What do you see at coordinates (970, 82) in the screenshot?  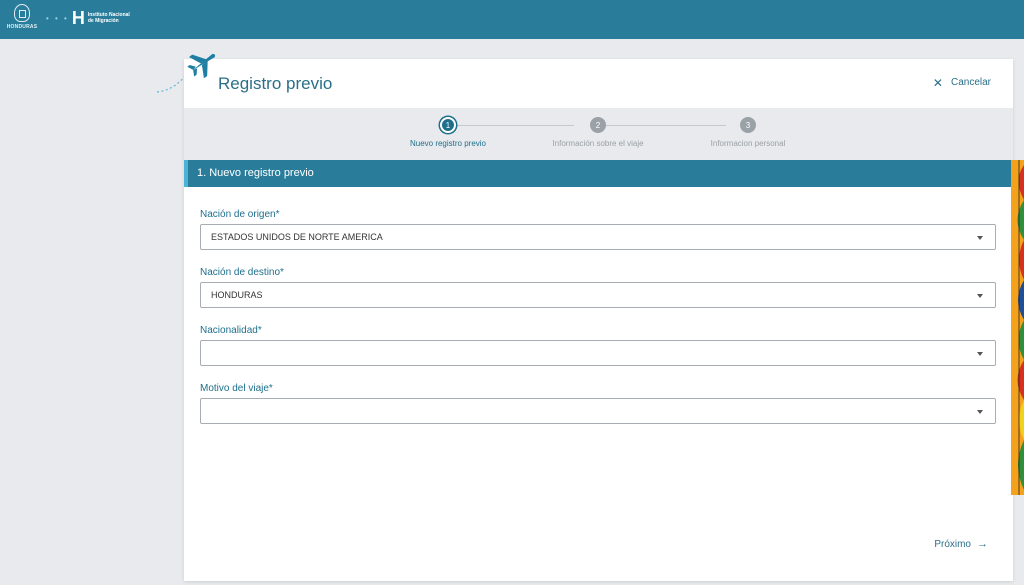 I see `cancel-label: Cancelar` at bounding box center [970, 82].